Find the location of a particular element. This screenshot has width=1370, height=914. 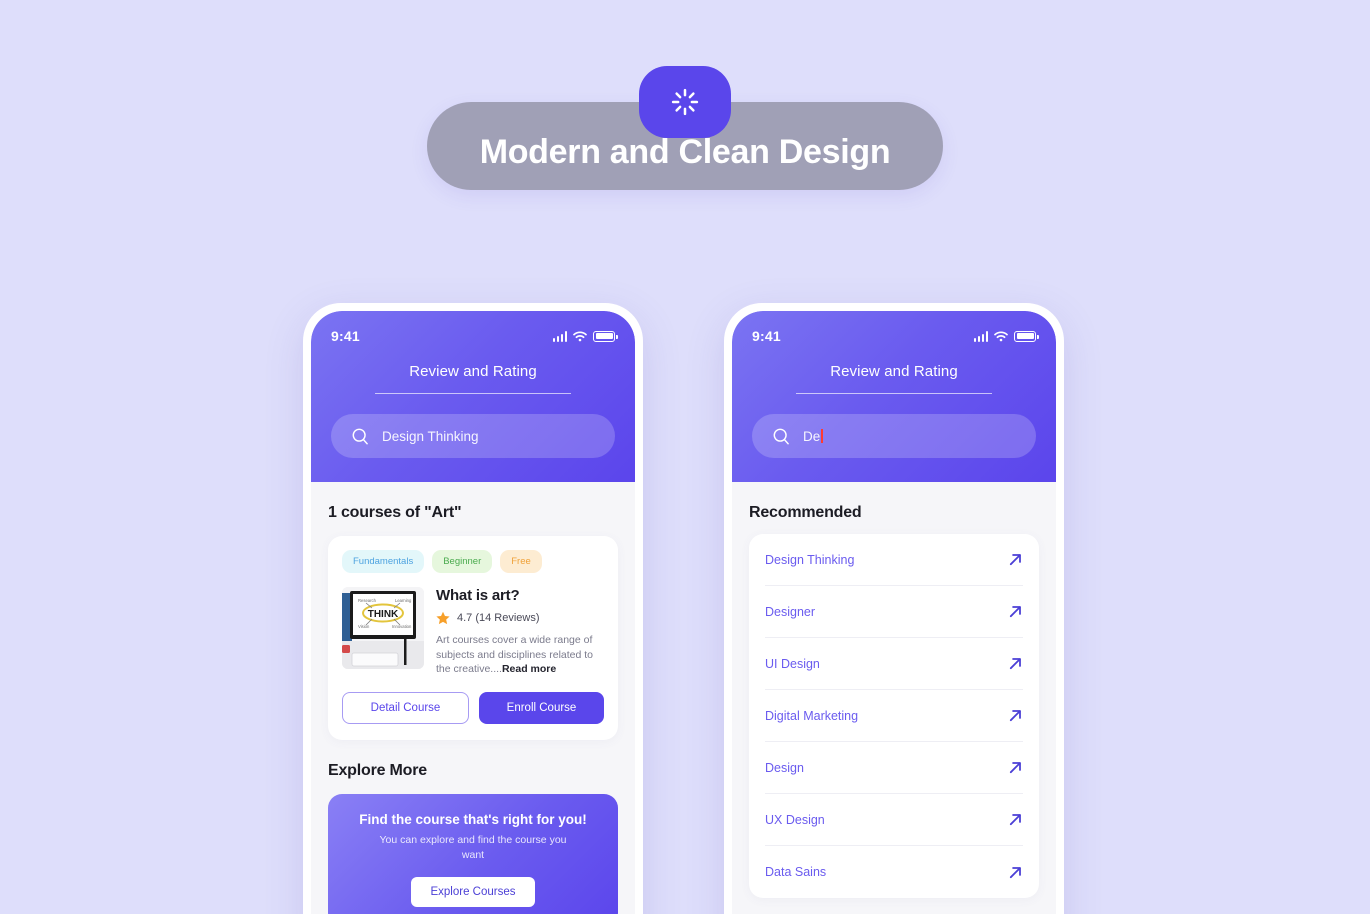

search-bar-right: De is located at coordinates (894, 436).